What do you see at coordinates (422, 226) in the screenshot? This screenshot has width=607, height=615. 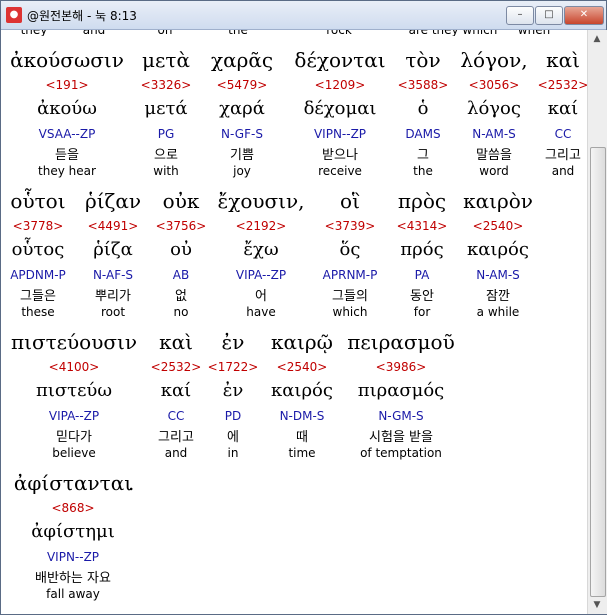 I see `strong-number: <4314>` at bounding box center [422, 226].